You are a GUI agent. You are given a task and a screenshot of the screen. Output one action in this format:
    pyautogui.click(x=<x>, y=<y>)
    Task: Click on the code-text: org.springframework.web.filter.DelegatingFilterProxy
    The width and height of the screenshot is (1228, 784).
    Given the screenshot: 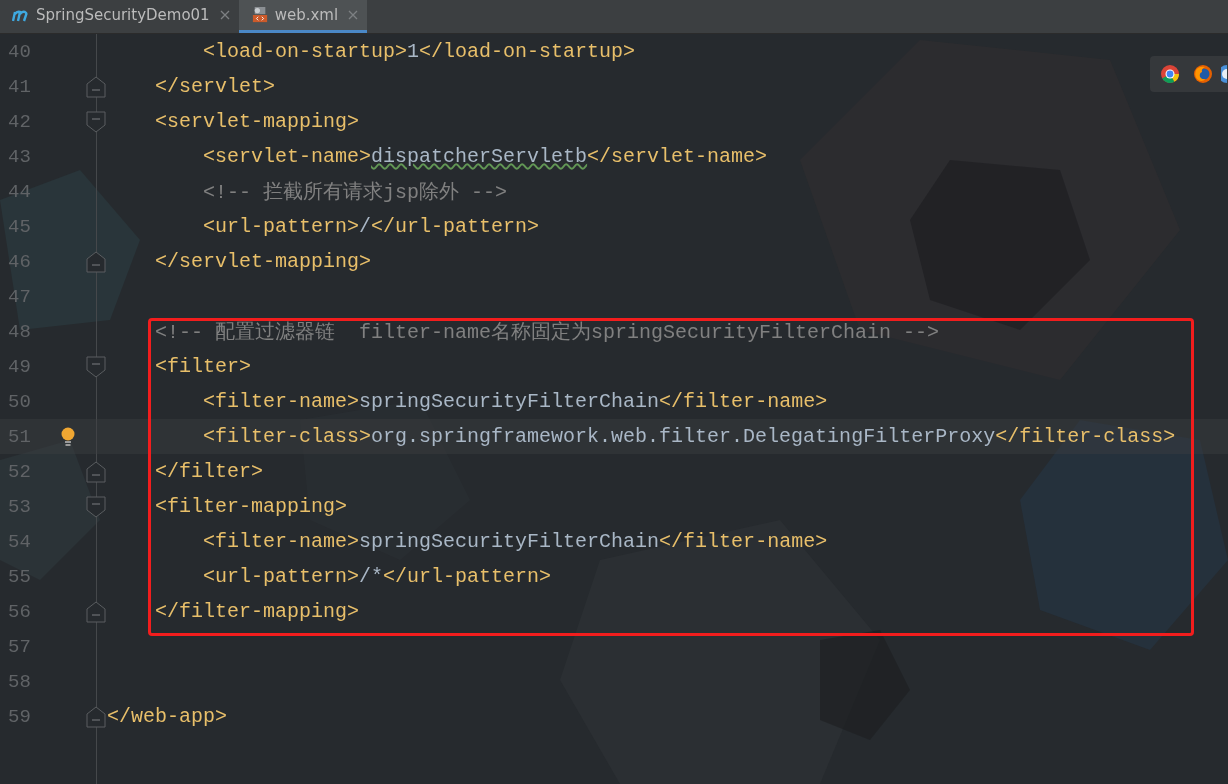 What is the action you would take?
    pyautogui.click(x=683, y=436)
    